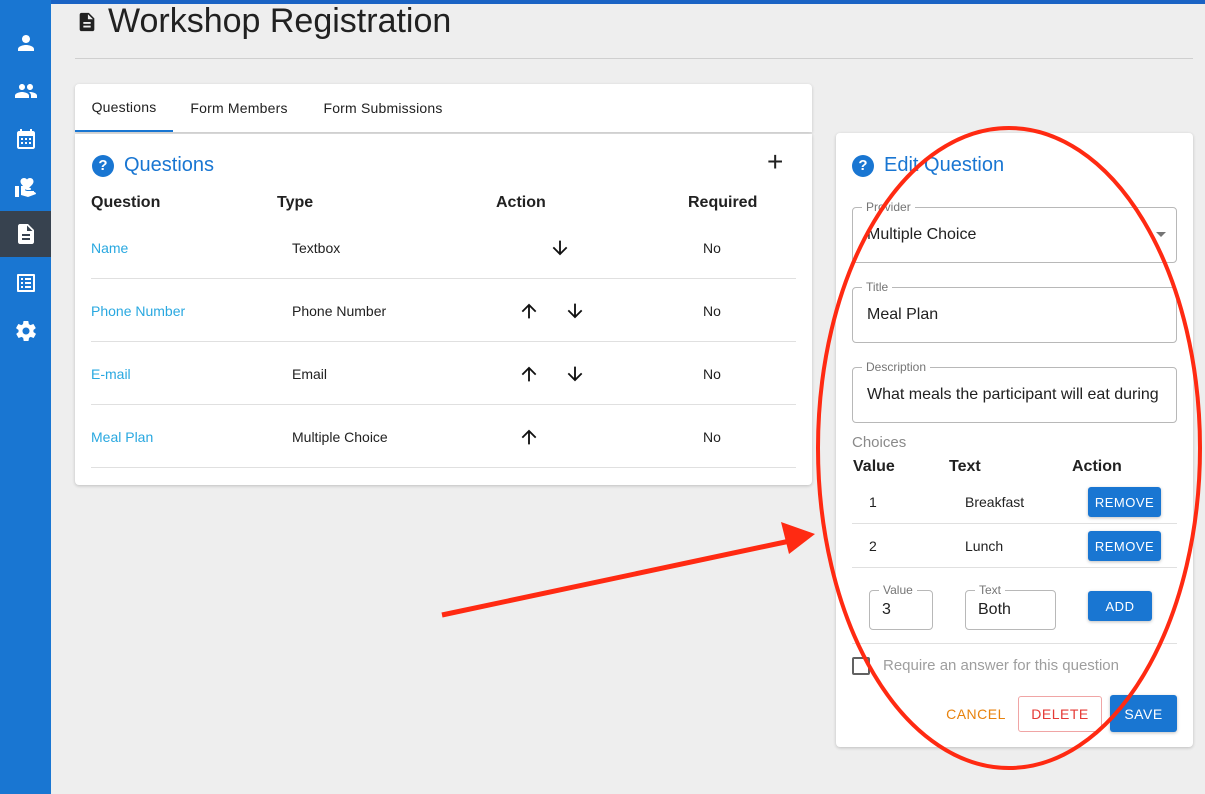  What do you see at coordinates (944, 165) in the screenshot?
I see `edit-question-title: Edit Question` at bounding box center [944, 165].